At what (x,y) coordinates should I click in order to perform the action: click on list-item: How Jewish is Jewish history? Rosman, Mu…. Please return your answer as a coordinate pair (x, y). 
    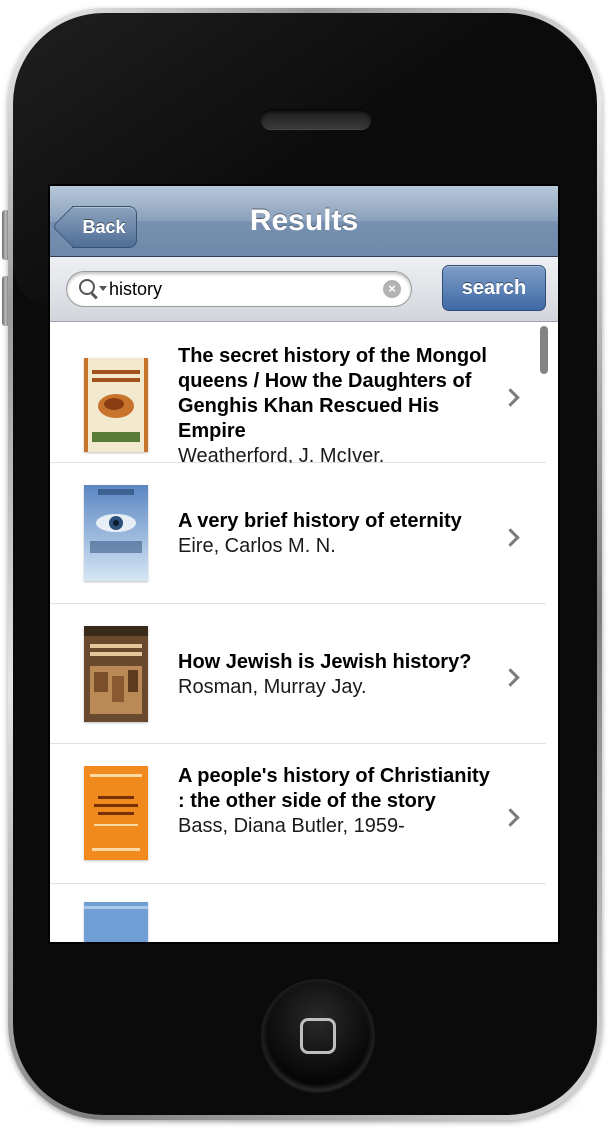
    Looking at the image, I should click on (298, 674).